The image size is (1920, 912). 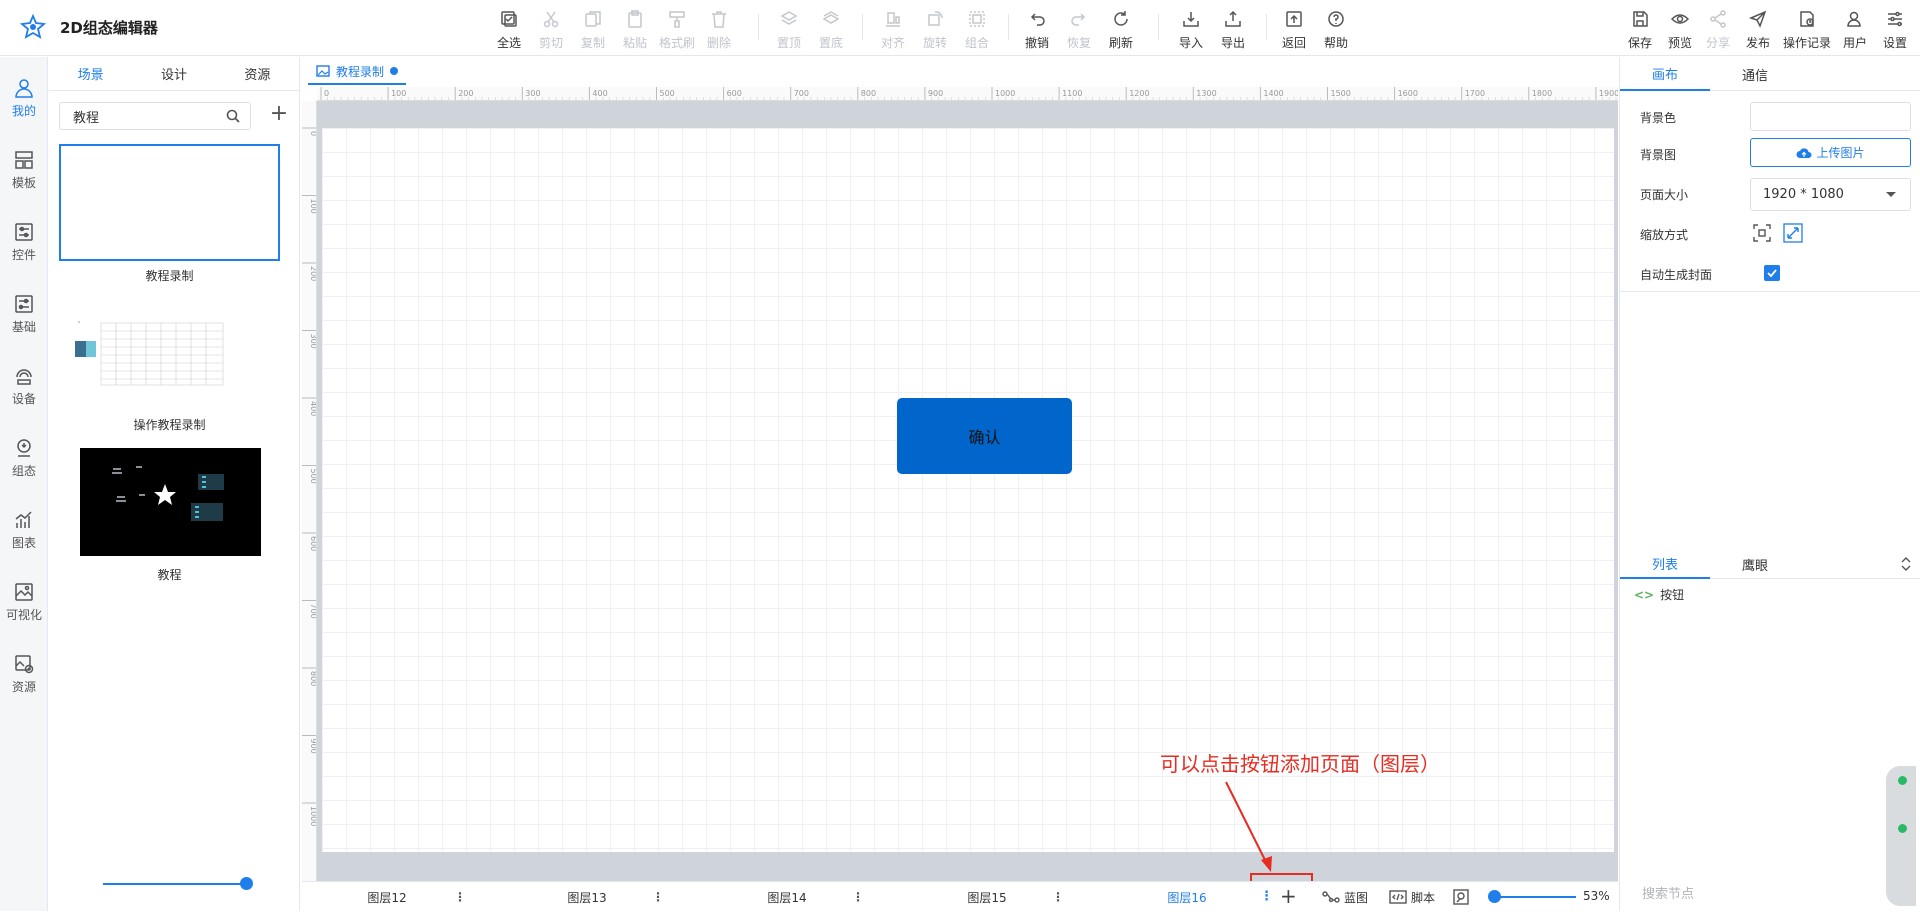 What do you see at coordinates (233, 116) in the screenshot?
I see `search-icon` at bounding box center [233, 116].